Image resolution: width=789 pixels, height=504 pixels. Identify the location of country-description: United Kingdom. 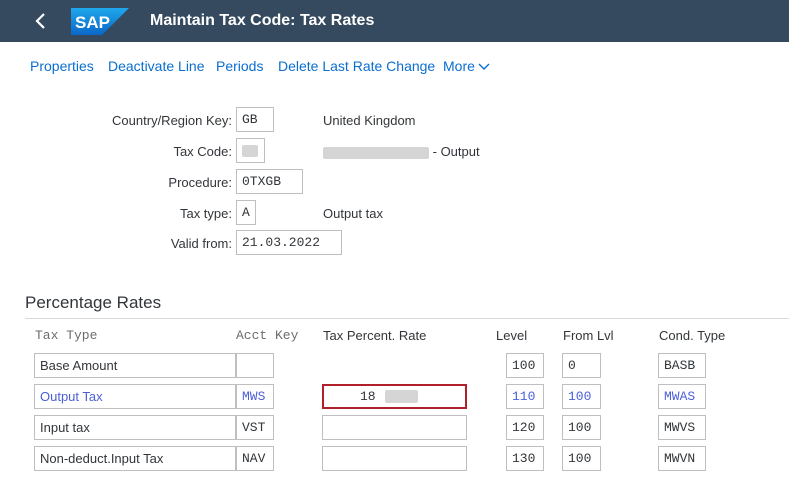
(369, 120).